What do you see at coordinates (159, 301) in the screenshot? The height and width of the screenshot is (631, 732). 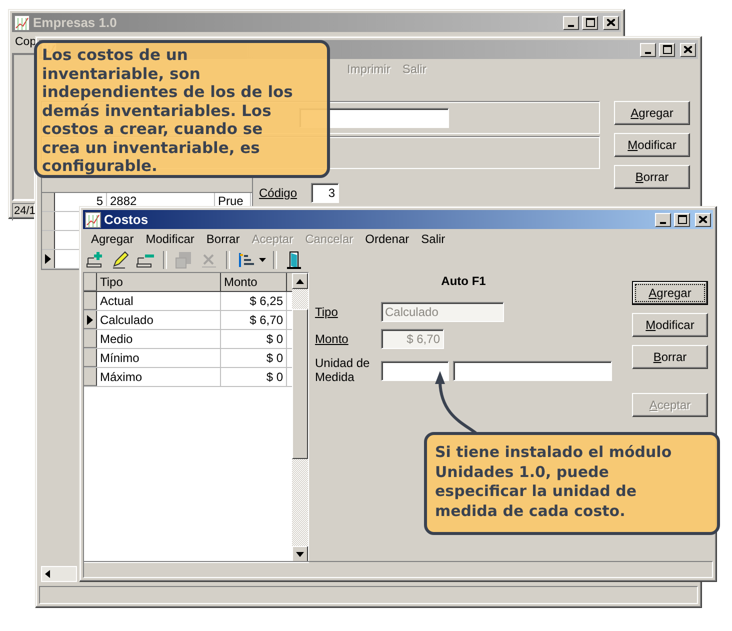 I see `table-cell: Actual` at bounding box center [159, 301].